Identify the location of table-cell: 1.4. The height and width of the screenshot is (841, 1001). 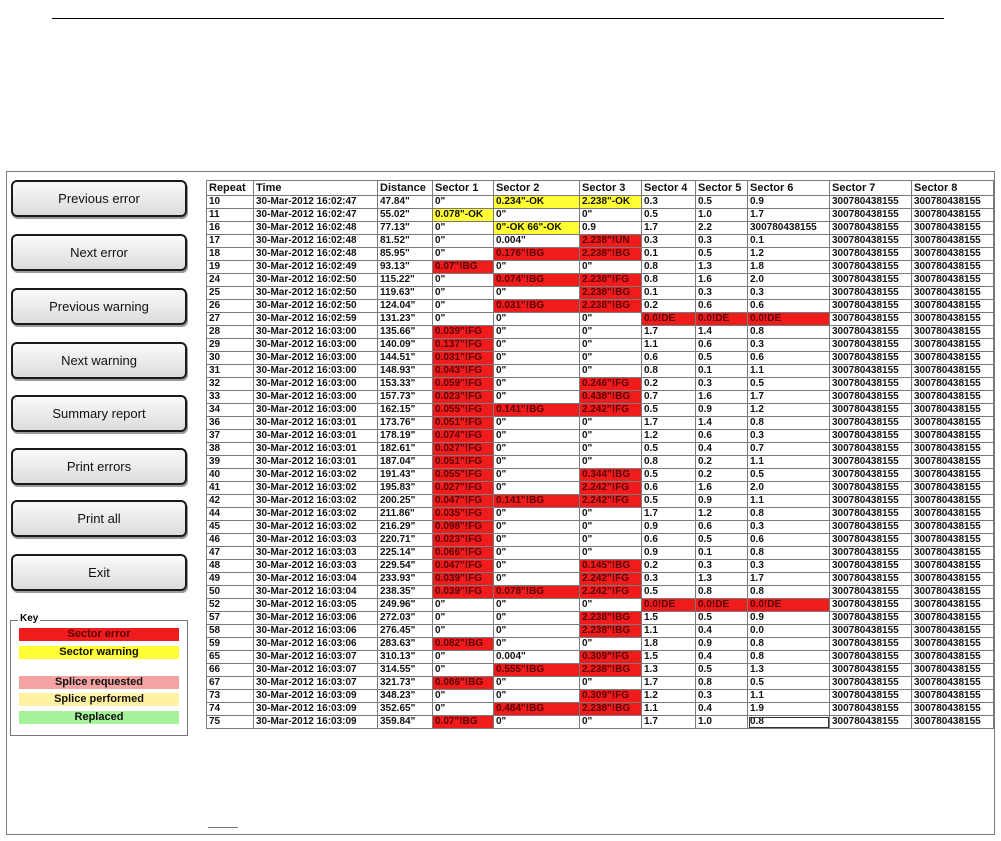
(721, 423).